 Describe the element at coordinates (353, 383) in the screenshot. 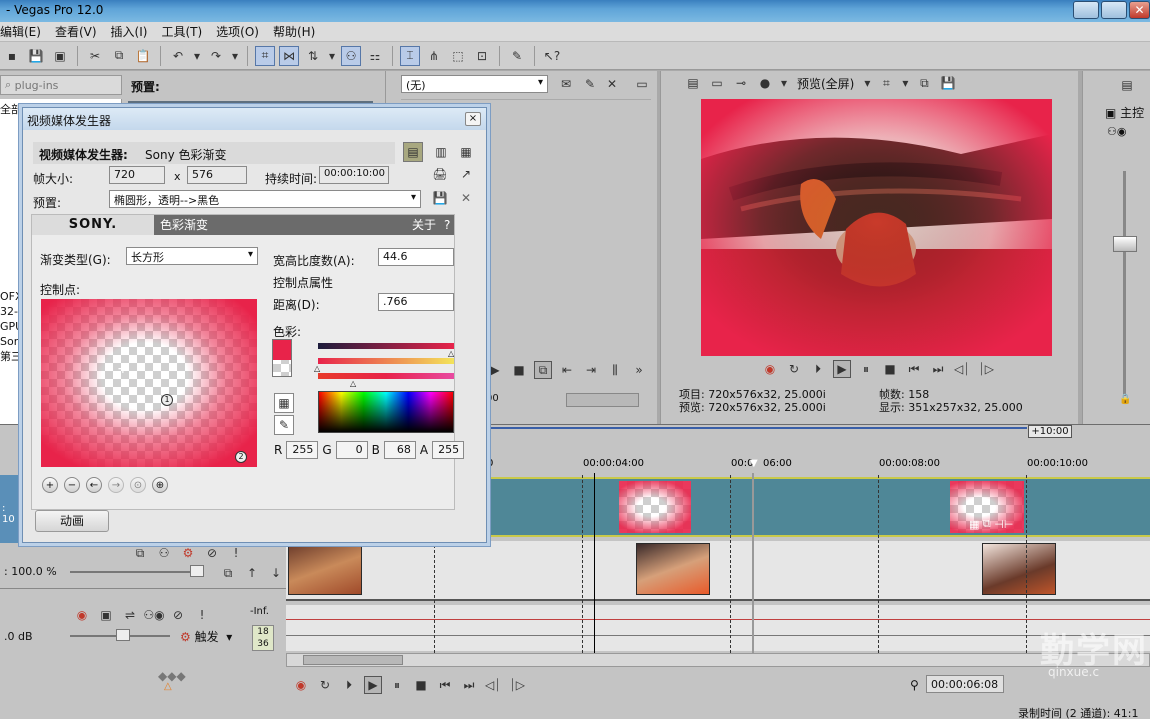

I see `alpha-slider-thumb-icon: △` at that location.